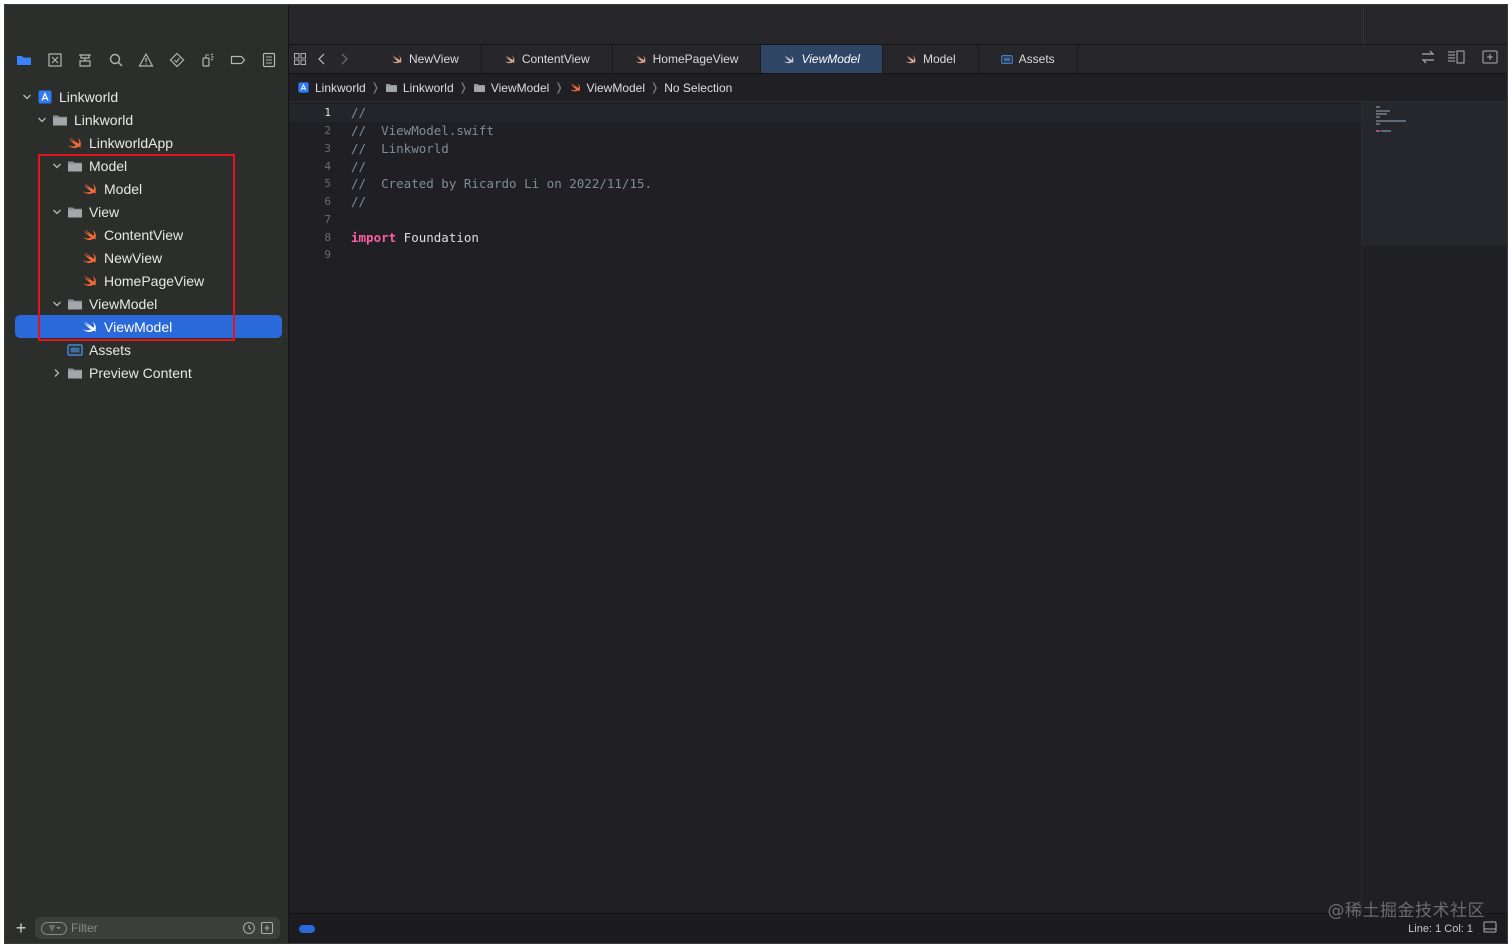 This screenshot has height=948, width=1512. Describe the element at coordinates (825, 184) in the screenshot. I see `code-line: 5 // Created by Ricardo Li on 2022/11/15.` at that location.